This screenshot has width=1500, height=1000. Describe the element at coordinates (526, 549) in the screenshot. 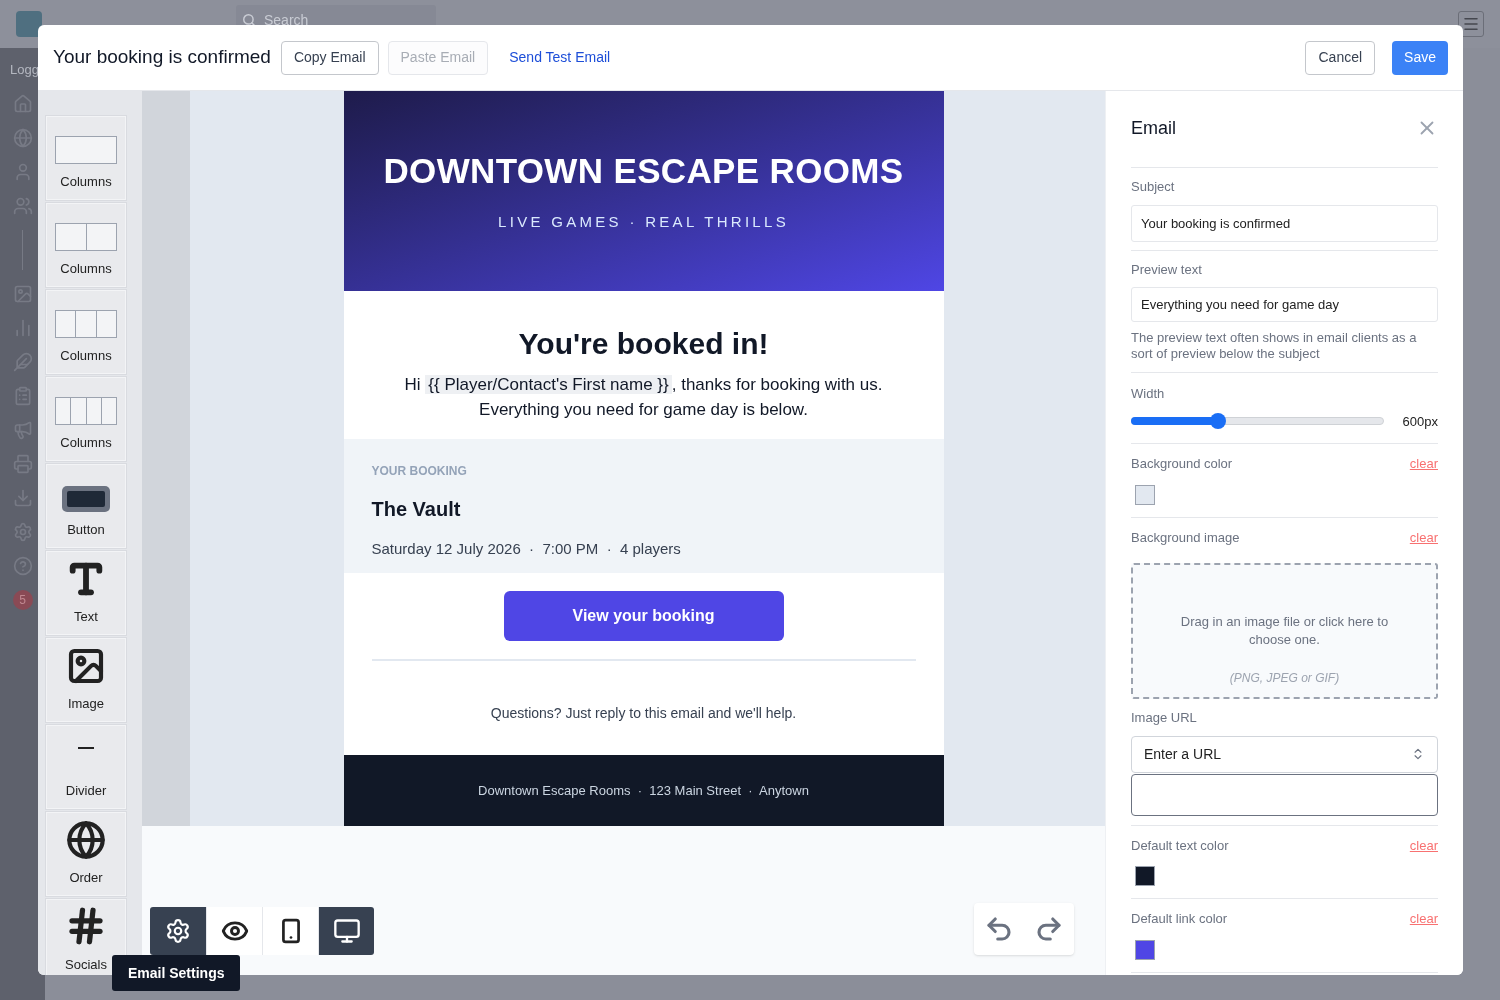

I see `booking-details: Saturday 12 July 2026 · 7:00 PM · 4 players` at that location.